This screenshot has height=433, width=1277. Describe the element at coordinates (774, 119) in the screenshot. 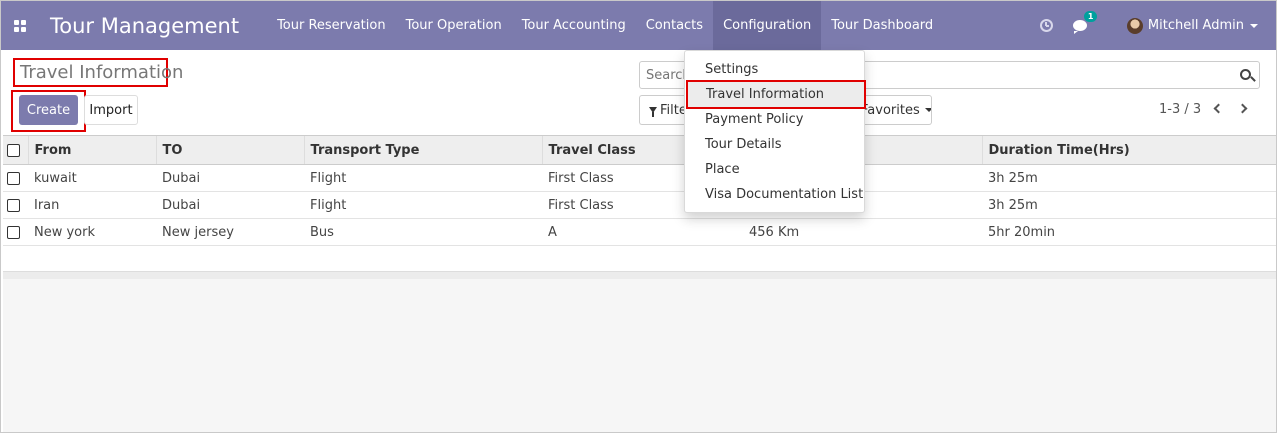

I see `dropdown-item-payment-policy: Payment Policy` at that location.